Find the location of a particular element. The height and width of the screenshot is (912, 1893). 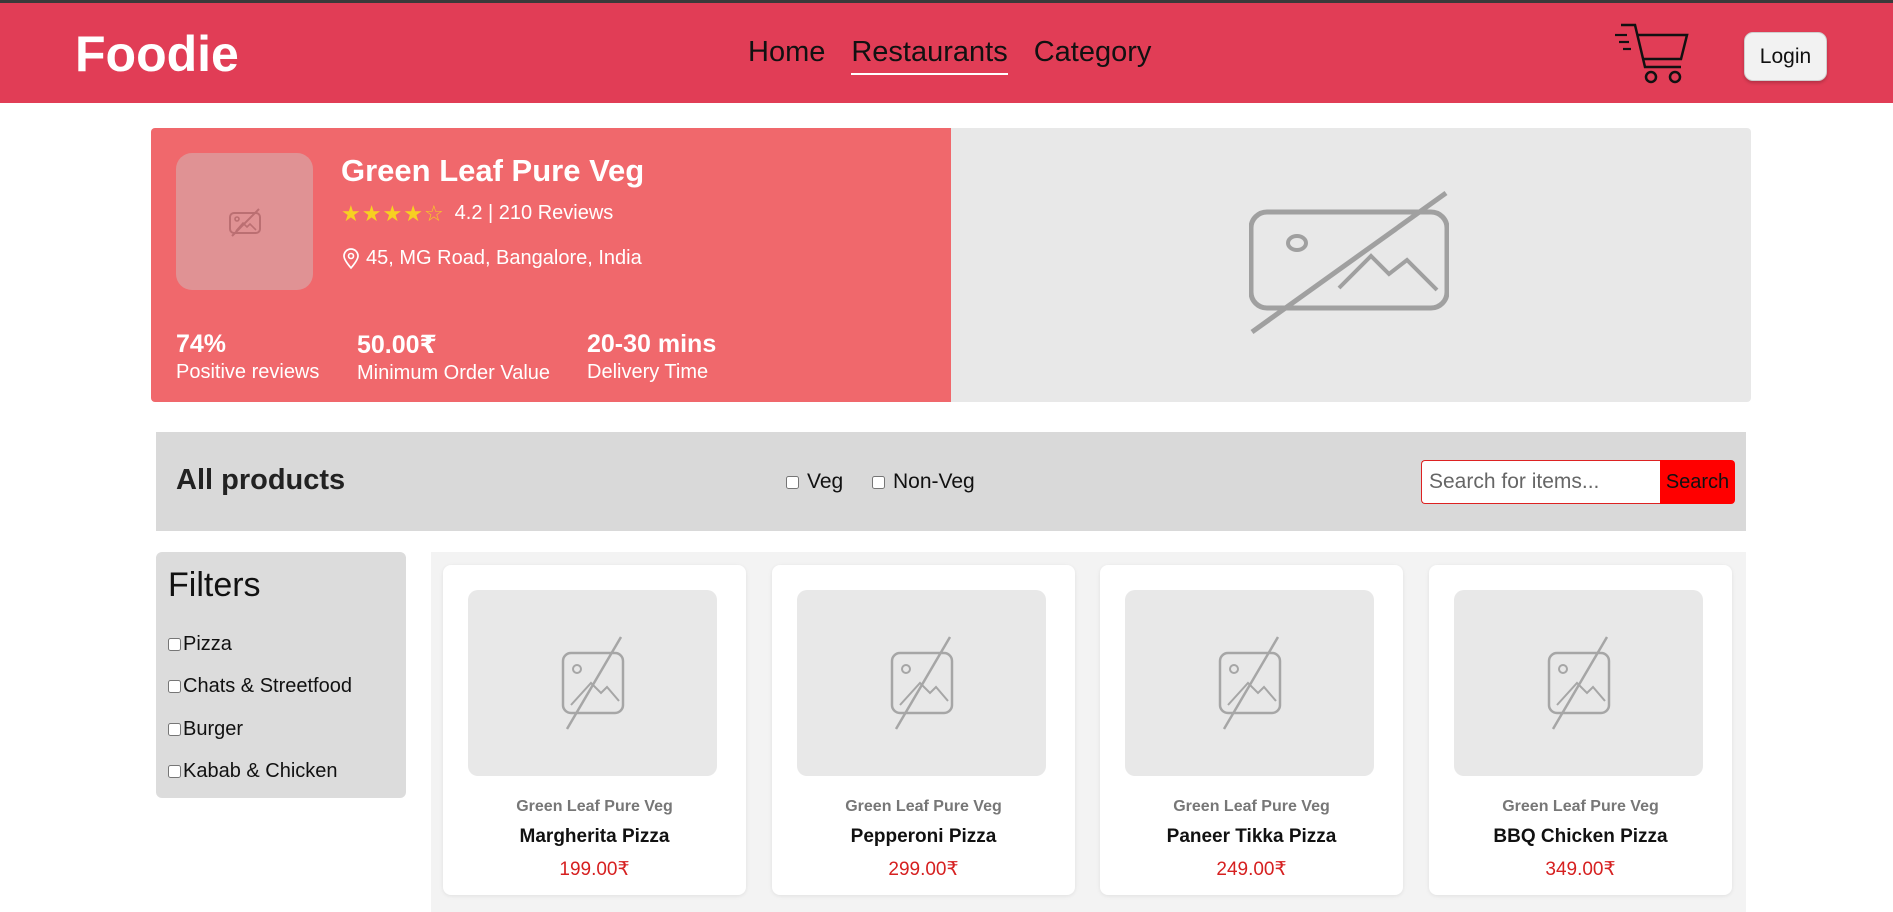

address-text: 45, MG Road, Bangalore, India is located at coordinates (504, 258).